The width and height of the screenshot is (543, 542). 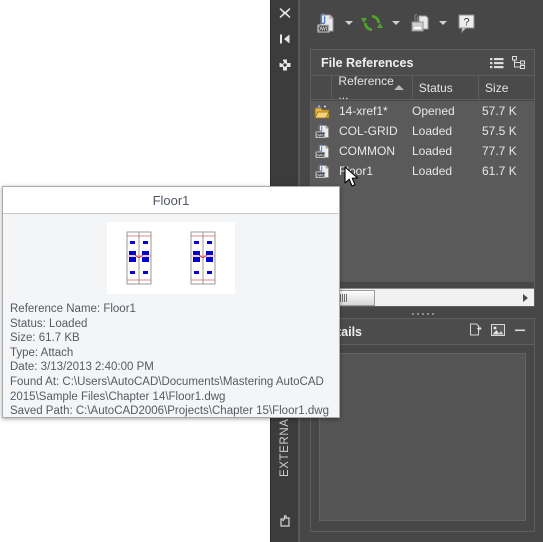 What do you see at coordinates (285, 13) in the screenshot?
I see `close-icon` at bounding box center [285, 13].